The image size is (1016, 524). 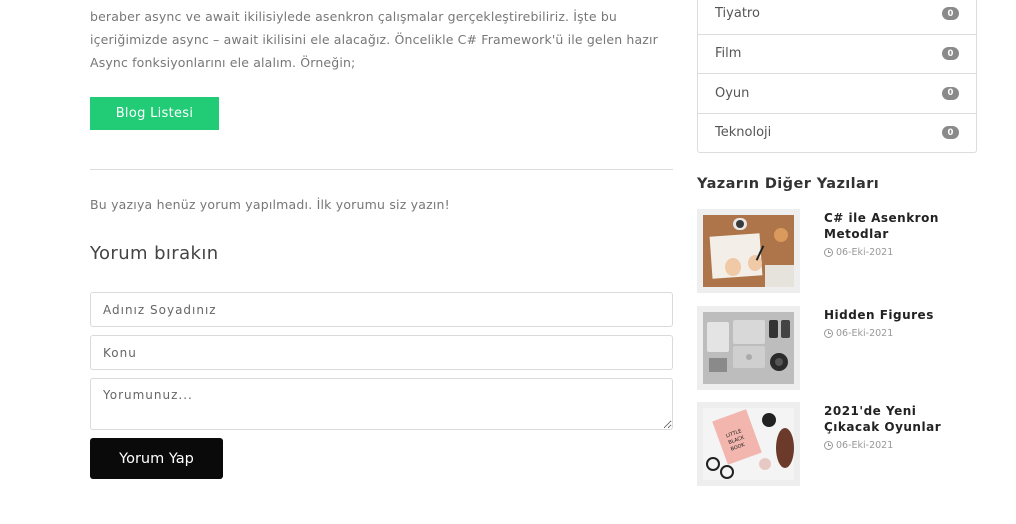 What do you see at coordinates (154, 113) in the screenshot?
I see `blog-list-button: Blog Listesi` at bounding box center [154, 113].